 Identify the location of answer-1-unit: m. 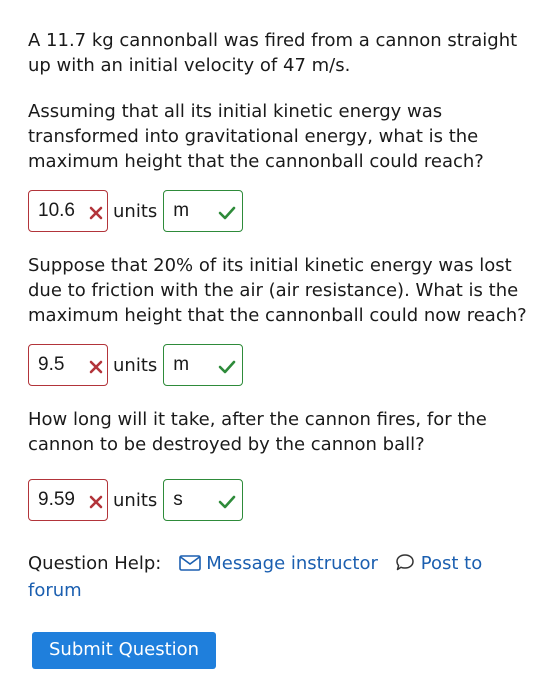
(181, 210).